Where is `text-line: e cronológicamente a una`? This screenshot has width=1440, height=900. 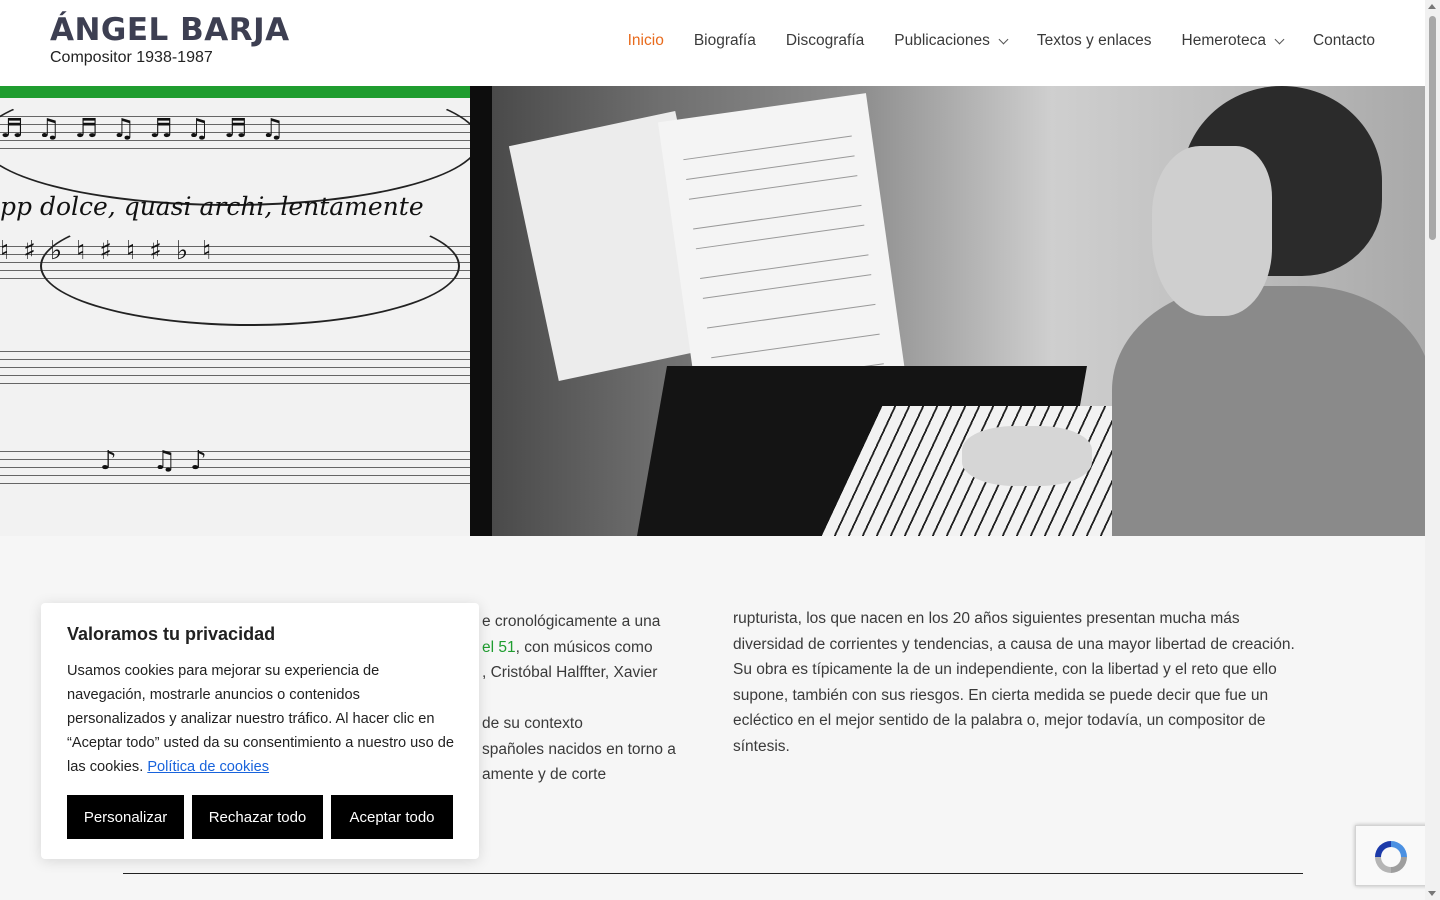 text-line: e cronológicamente a una is located at coordinates (571, 621).